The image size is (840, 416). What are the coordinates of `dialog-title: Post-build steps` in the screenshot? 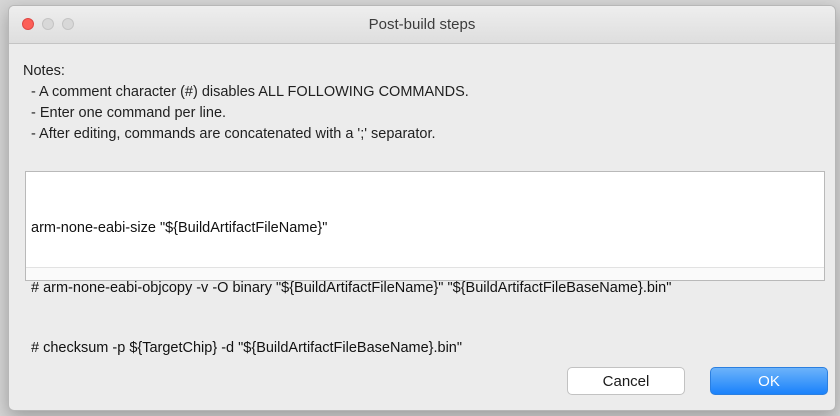 It's located at (422, 24).